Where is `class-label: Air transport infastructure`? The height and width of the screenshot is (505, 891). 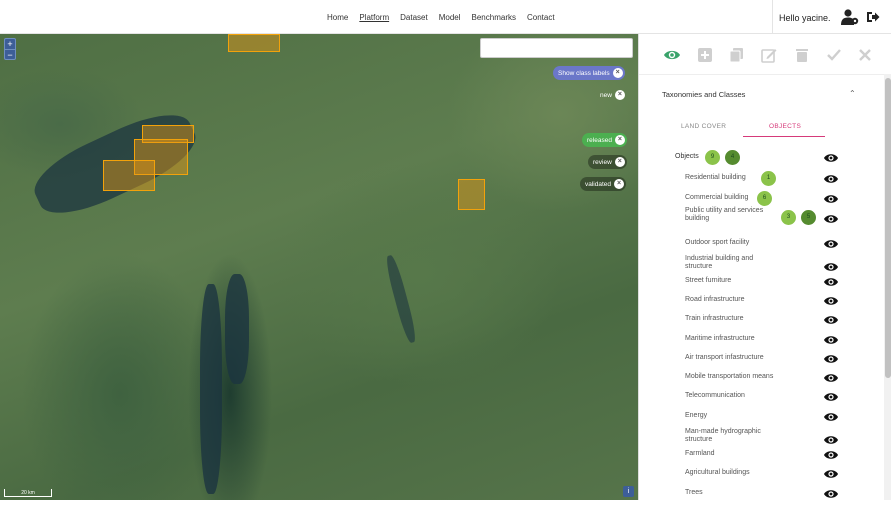
class-label: Air transport infastructure is located at coordinates (724, 357).